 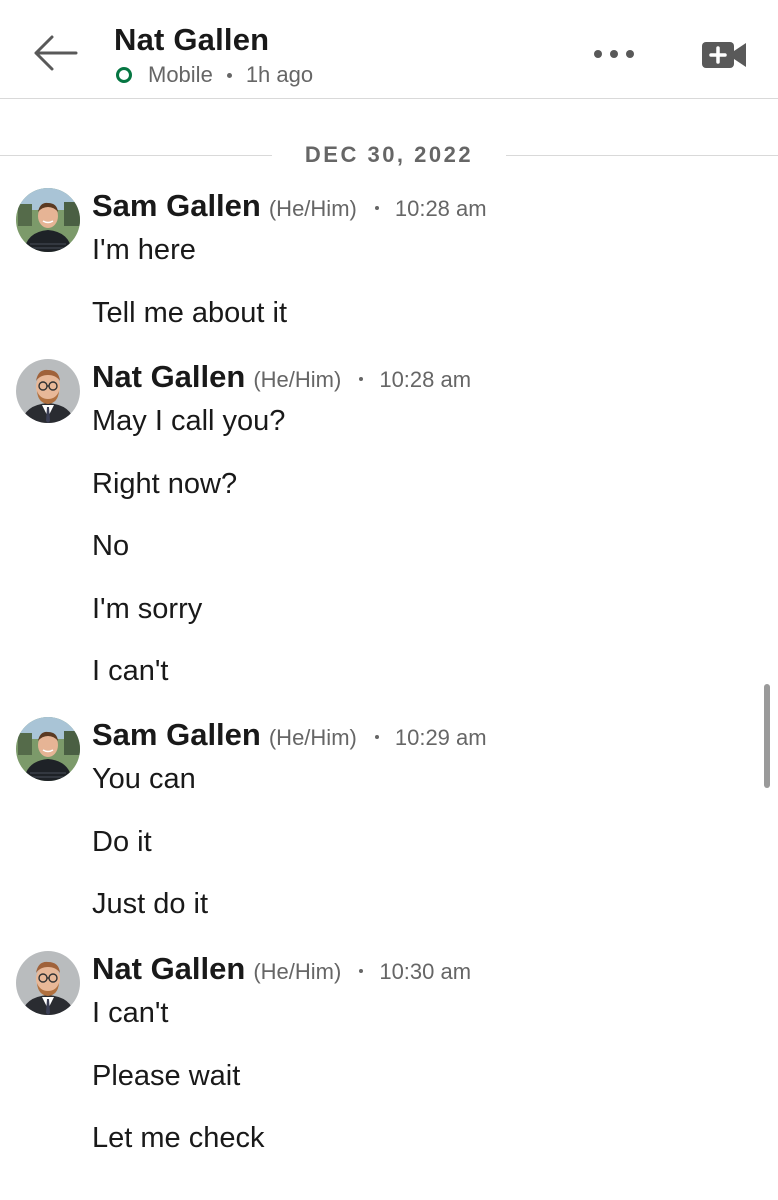 I want to click on more-horizontal-icon, so click(x=614, y=54).